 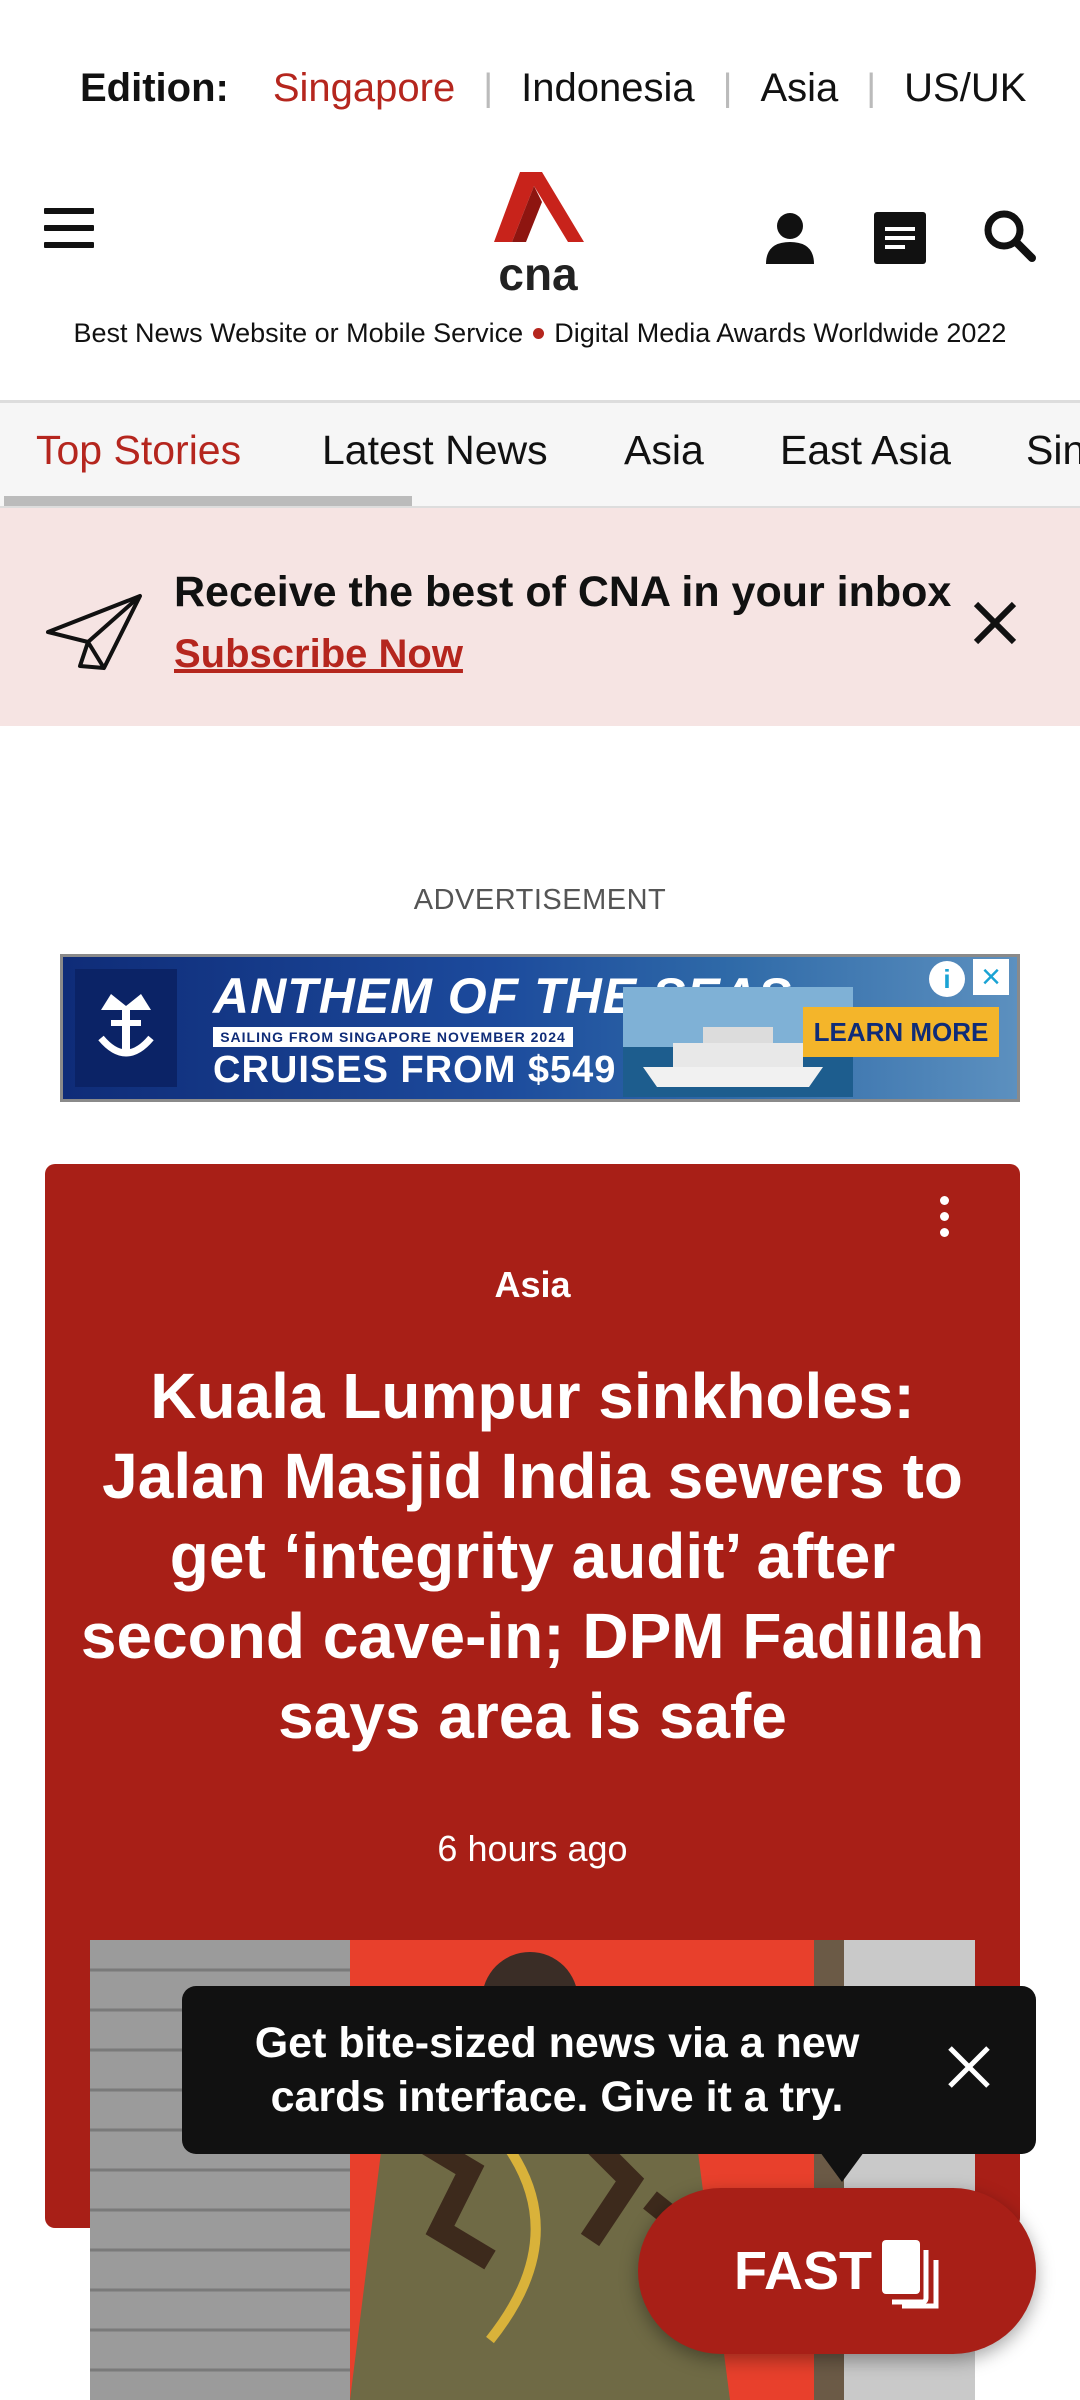 I want to click on more-options-icon, so click(x=944, y=1218).